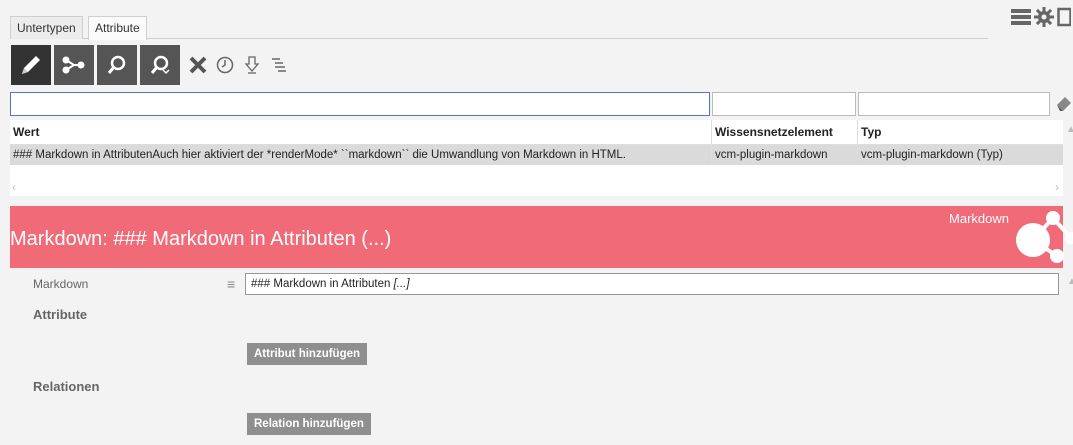 Image resolution: width=1073 pixels, height=445 pixels. I want to click on tab-attribute: Attribute, so click(117, 28).